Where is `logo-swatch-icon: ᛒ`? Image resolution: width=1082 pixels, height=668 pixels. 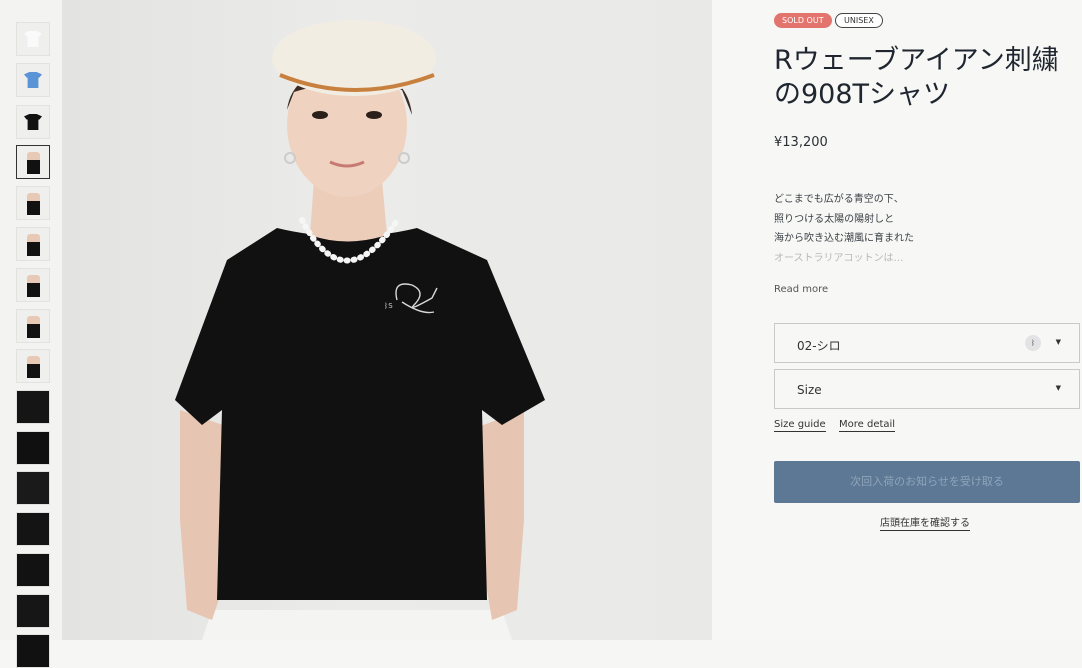
logo-swatch-icon: ᛒ is located at coordinates (1033, 343).